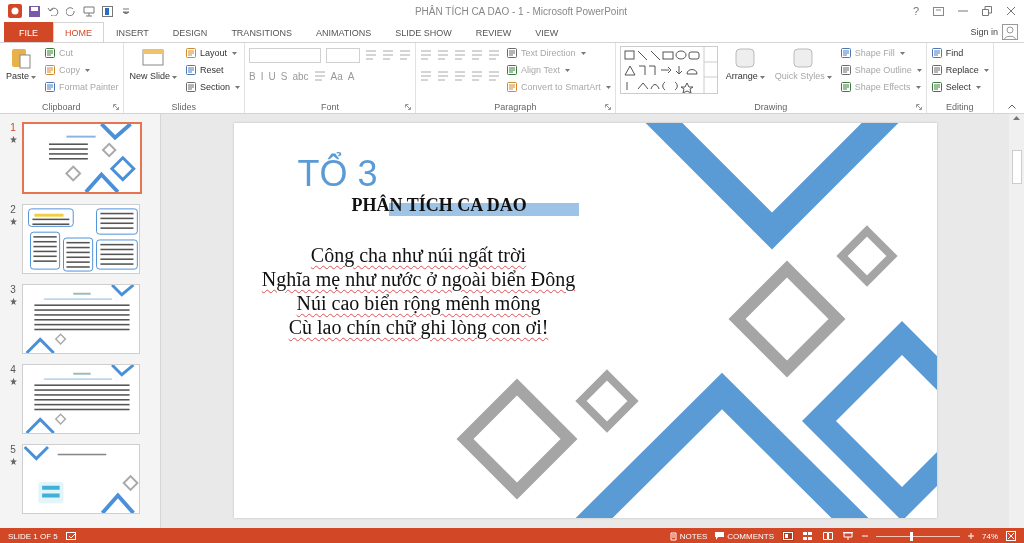 Image resolution: width=1024 pixels, height=543 pixels. I want to click on ribbon-button: Reset, so click(213, 70).